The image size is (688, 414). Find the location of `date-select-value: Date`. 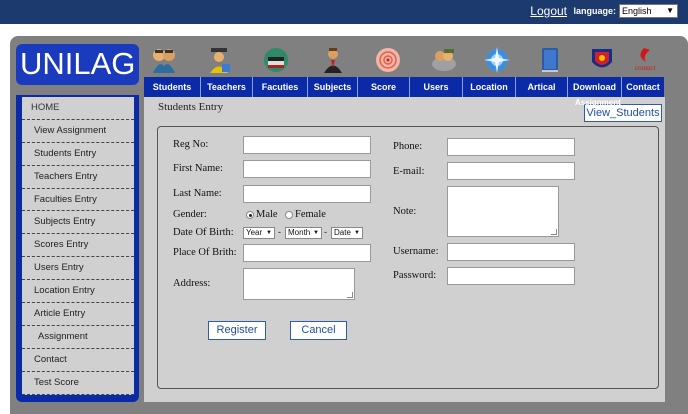

date-select-value: Date is located at coordinates (342, 232).